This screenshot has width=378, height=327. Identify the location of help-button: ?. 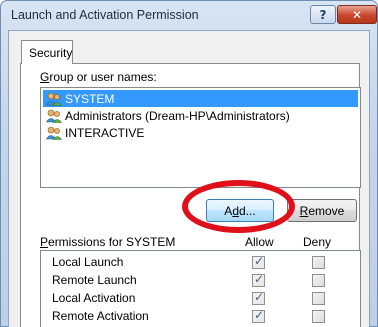
(323, 14).